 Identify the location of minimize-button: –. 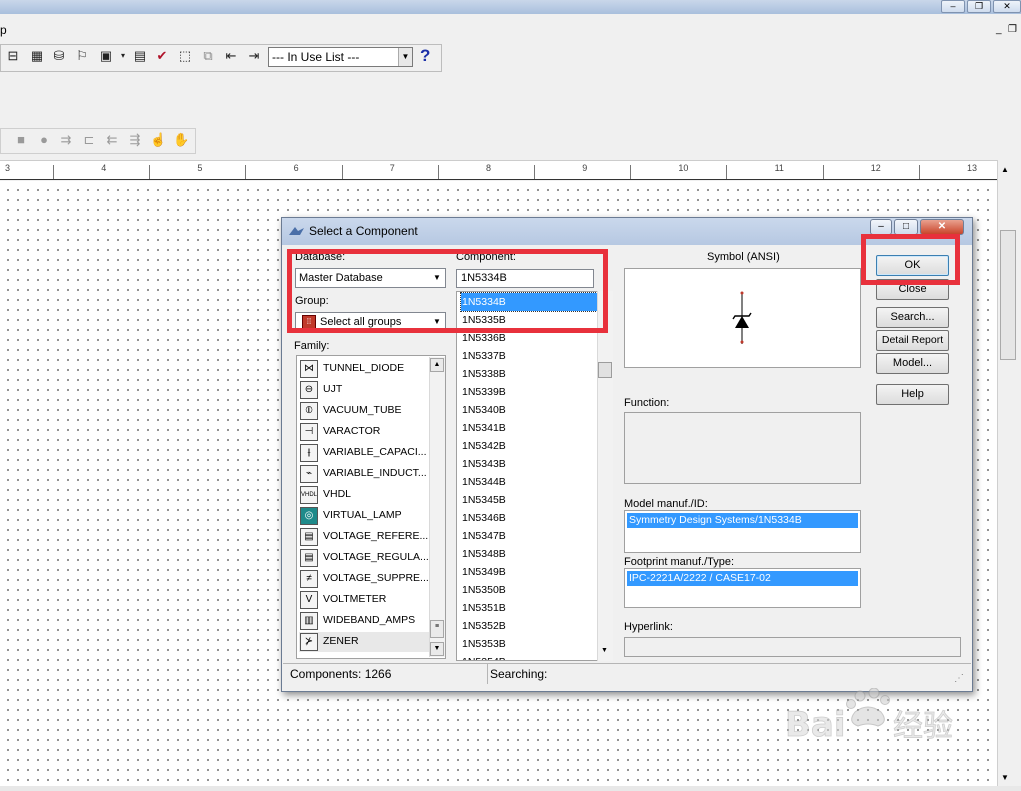
(953, 6).